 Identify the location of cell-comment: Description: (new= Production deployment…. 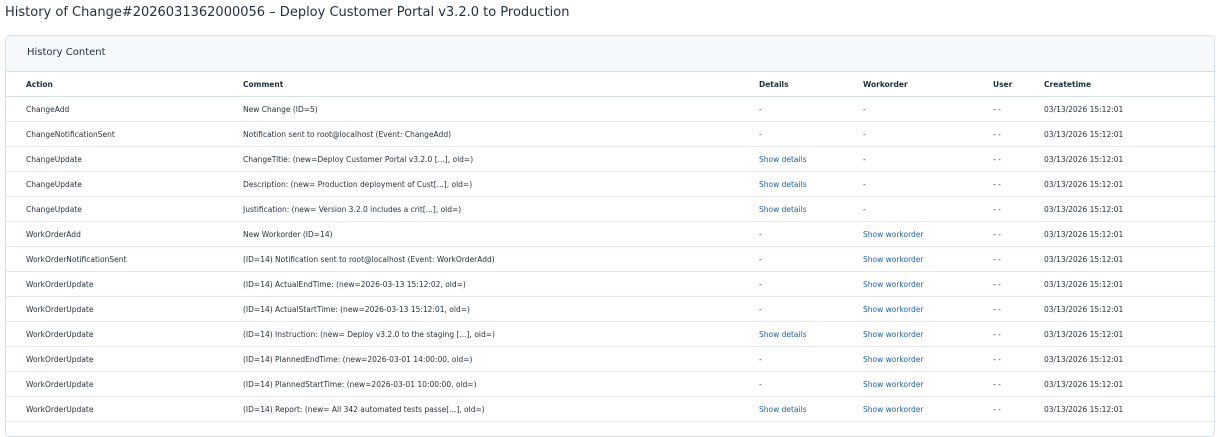
(501, 184).